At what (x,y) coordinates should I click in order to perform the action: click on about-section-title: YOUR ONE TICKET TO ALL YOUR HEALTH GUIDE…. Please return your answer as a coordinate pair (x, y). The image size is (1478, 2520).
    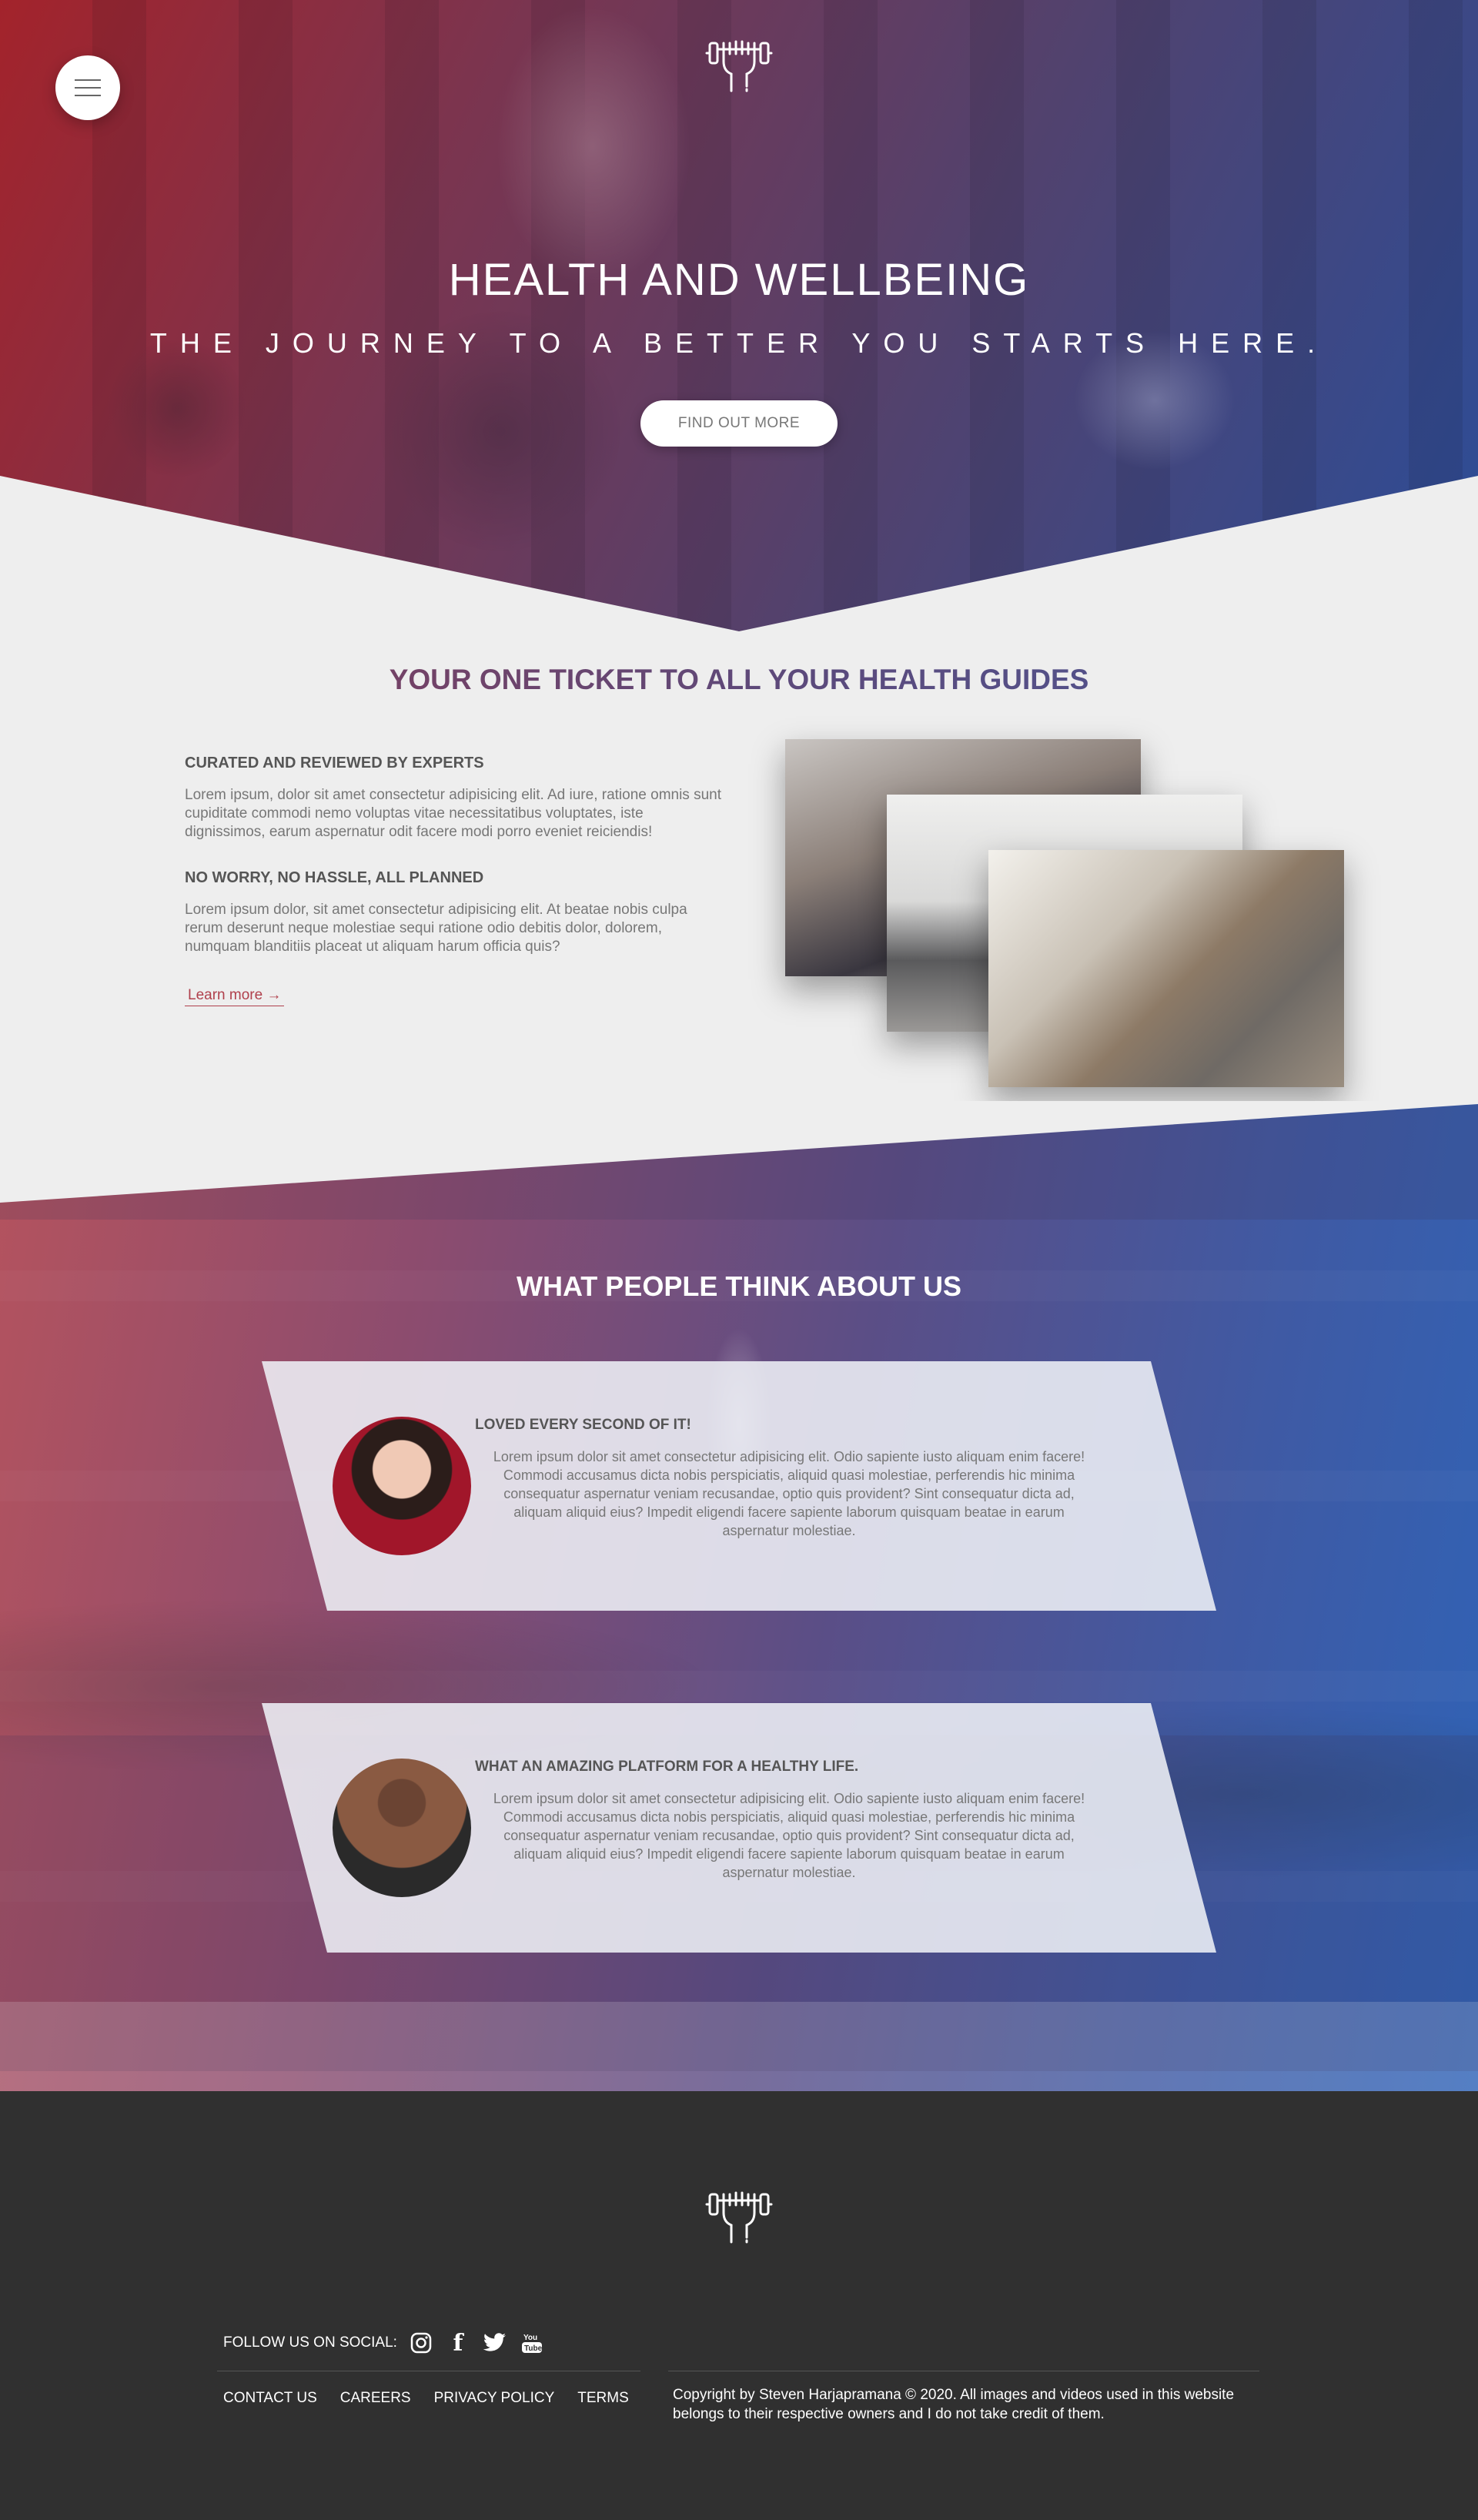
    Looking at the image, I should click on (739, 680).